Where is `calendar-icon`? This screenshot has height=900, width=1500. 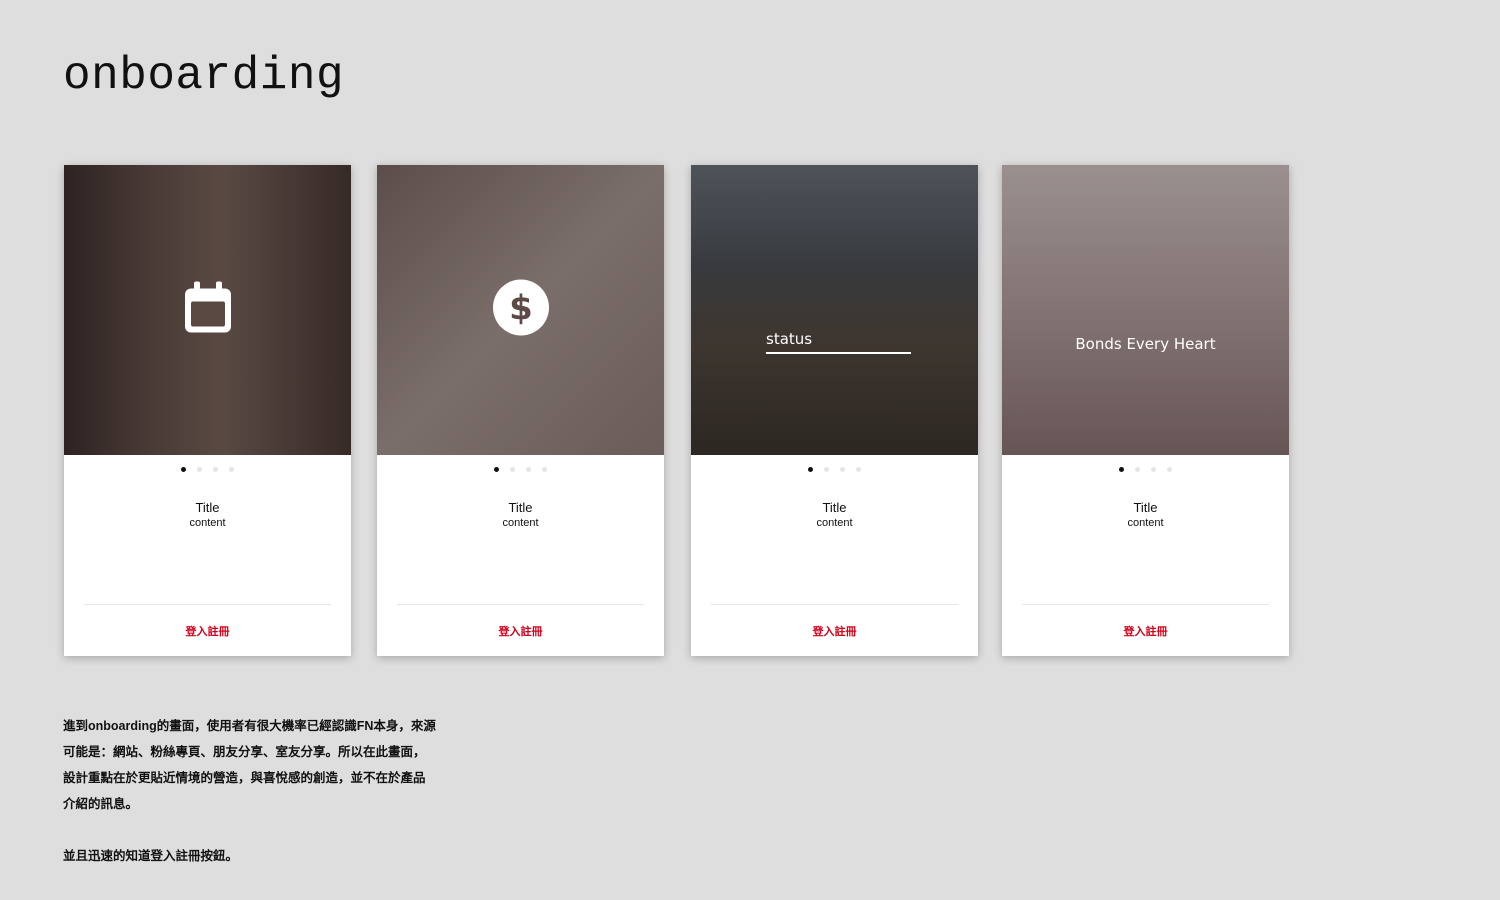 calendar-icon is located at coordinates (208, 310).